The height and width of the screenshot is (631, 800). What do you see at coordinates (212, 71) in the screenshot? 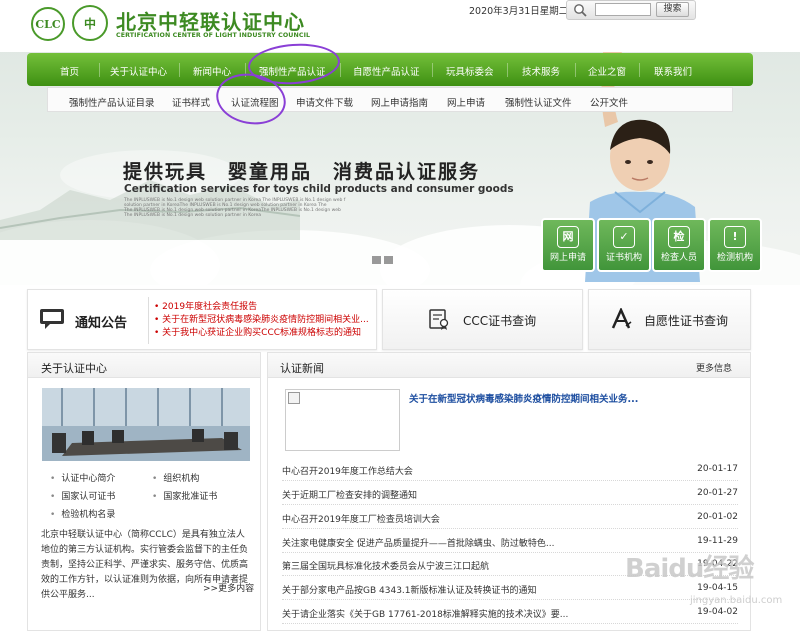
I see `nav-item-news: 新闻中心` at bounding box center [212, 71].